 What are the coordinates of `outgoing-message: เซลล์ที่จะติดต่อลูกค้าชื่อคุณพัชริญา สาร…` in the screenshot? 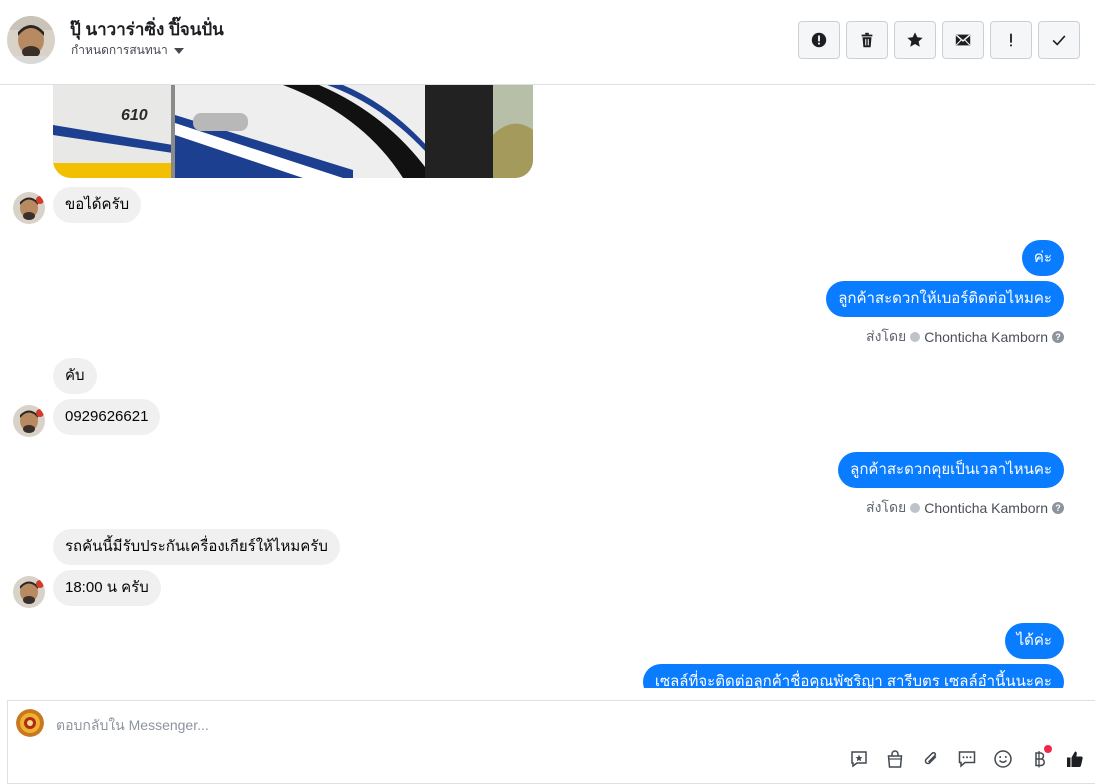 It's located at (853, 676).